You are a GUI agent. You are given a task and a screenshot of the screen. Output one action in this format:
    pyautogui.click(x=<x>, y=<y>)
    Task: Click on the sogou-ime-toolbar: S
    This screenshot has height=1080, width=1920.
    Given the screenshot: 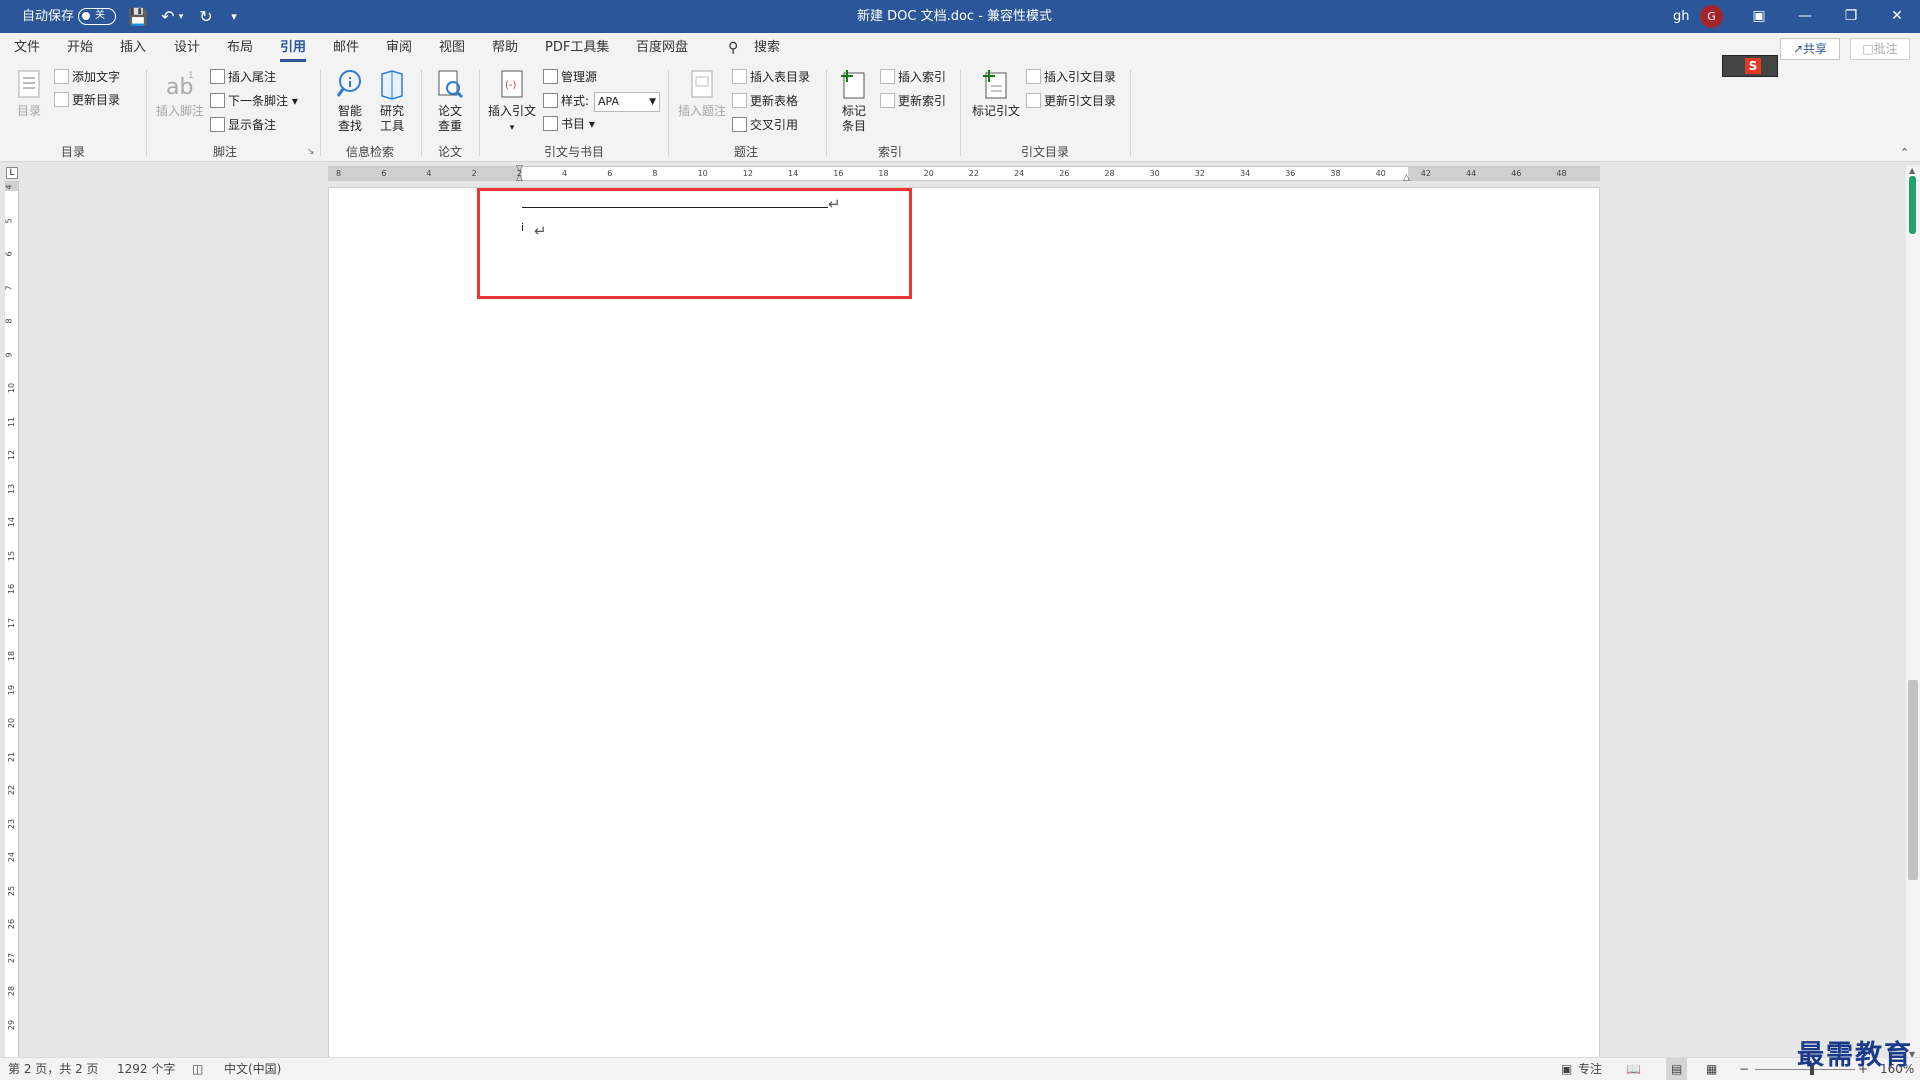 What is the action you would take?
    pyautogui.click(x=1750, y=66)
    